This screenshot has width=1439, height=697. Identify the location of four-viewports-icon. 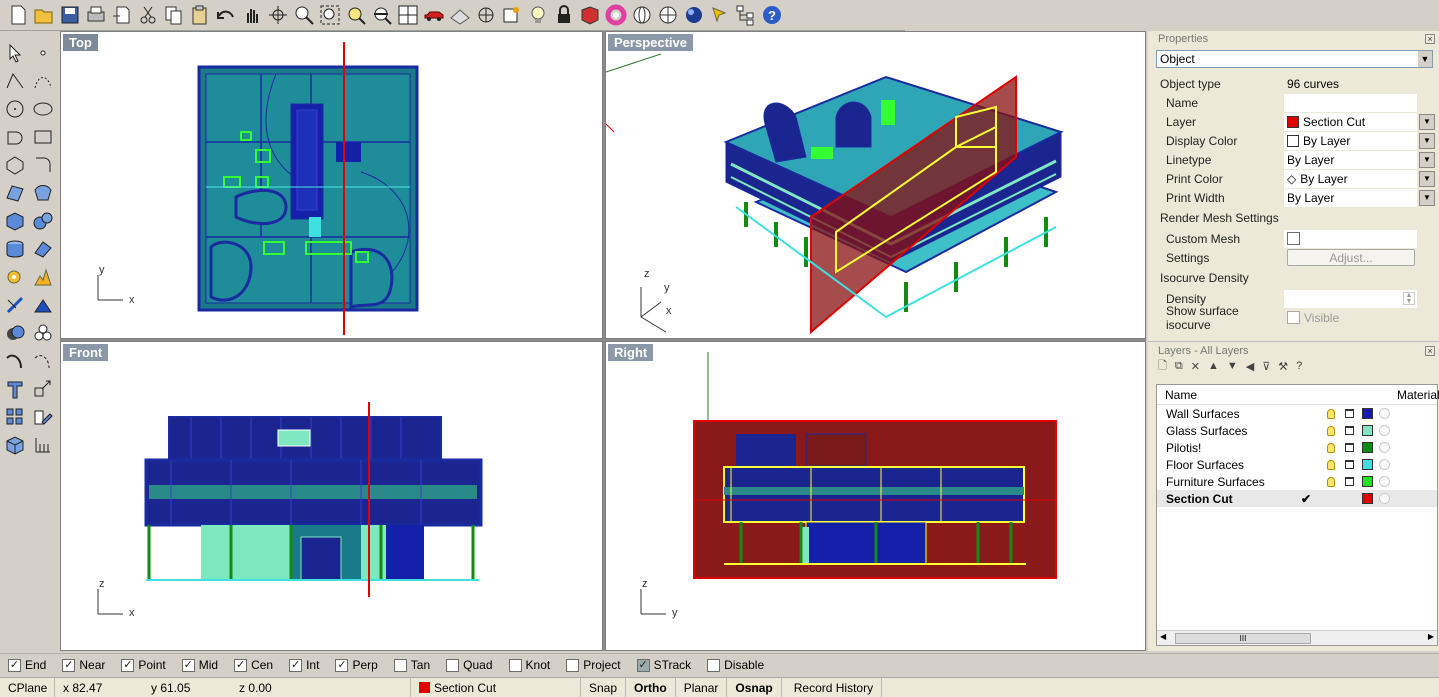
(408, 15).